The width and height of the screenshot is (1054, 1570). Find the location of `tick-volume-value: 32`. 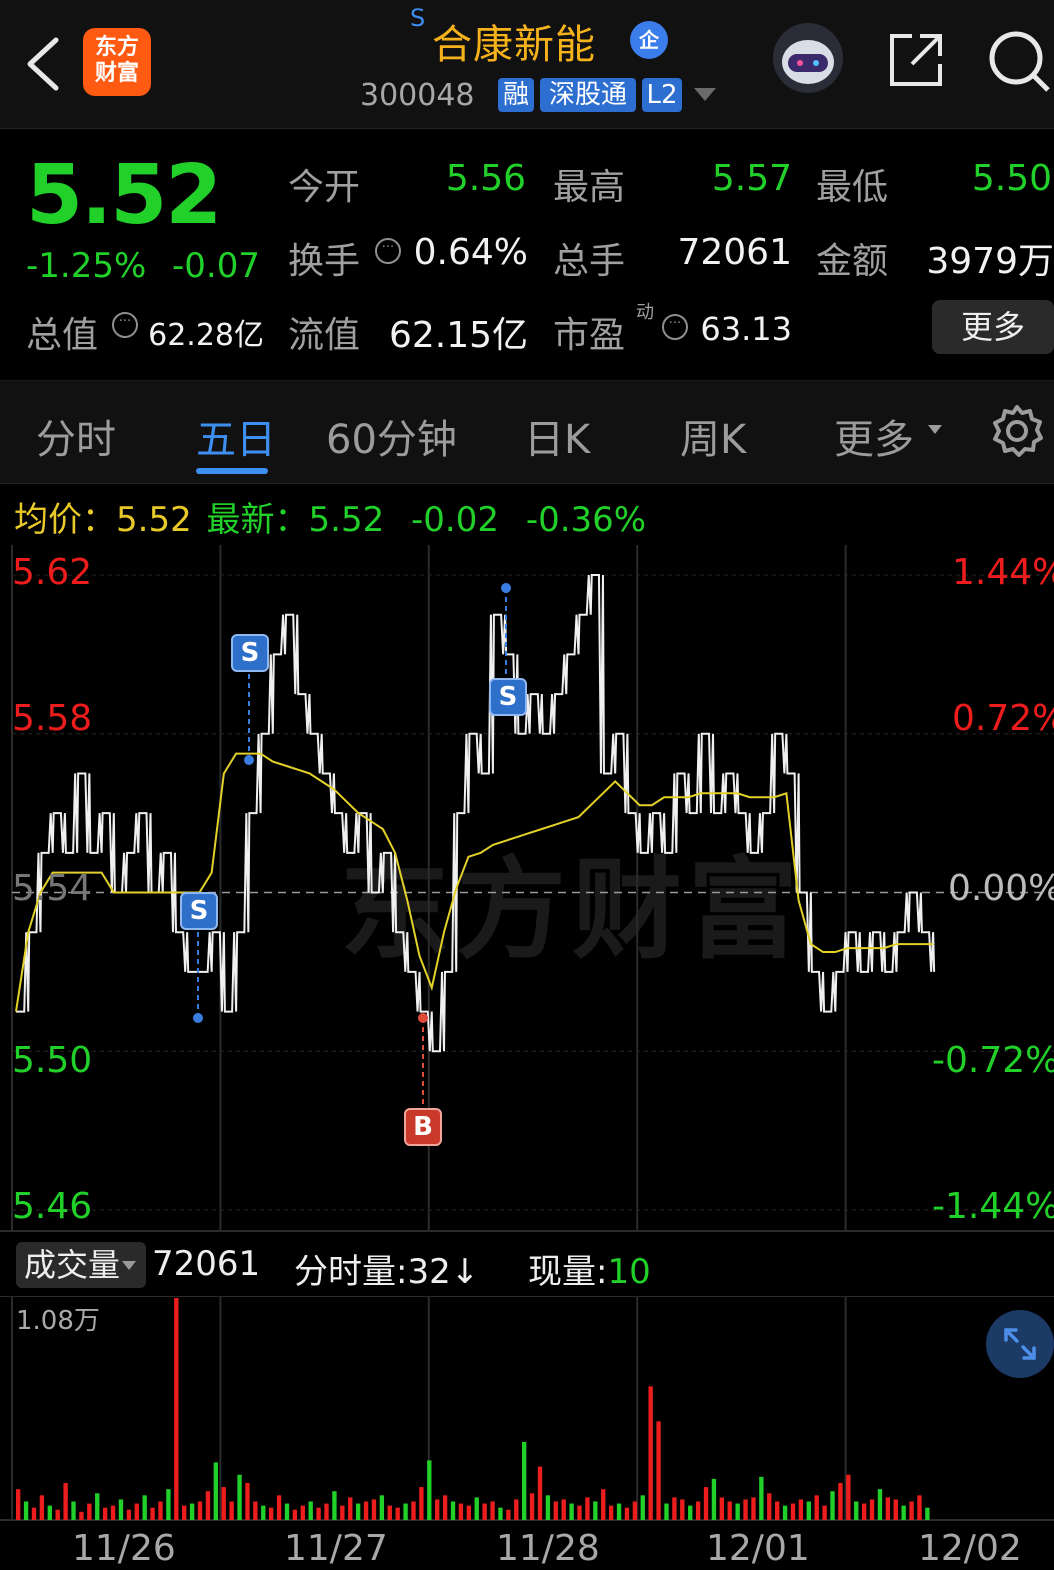

tick-volume-value: 32 is located at coordinates (429, 1272).